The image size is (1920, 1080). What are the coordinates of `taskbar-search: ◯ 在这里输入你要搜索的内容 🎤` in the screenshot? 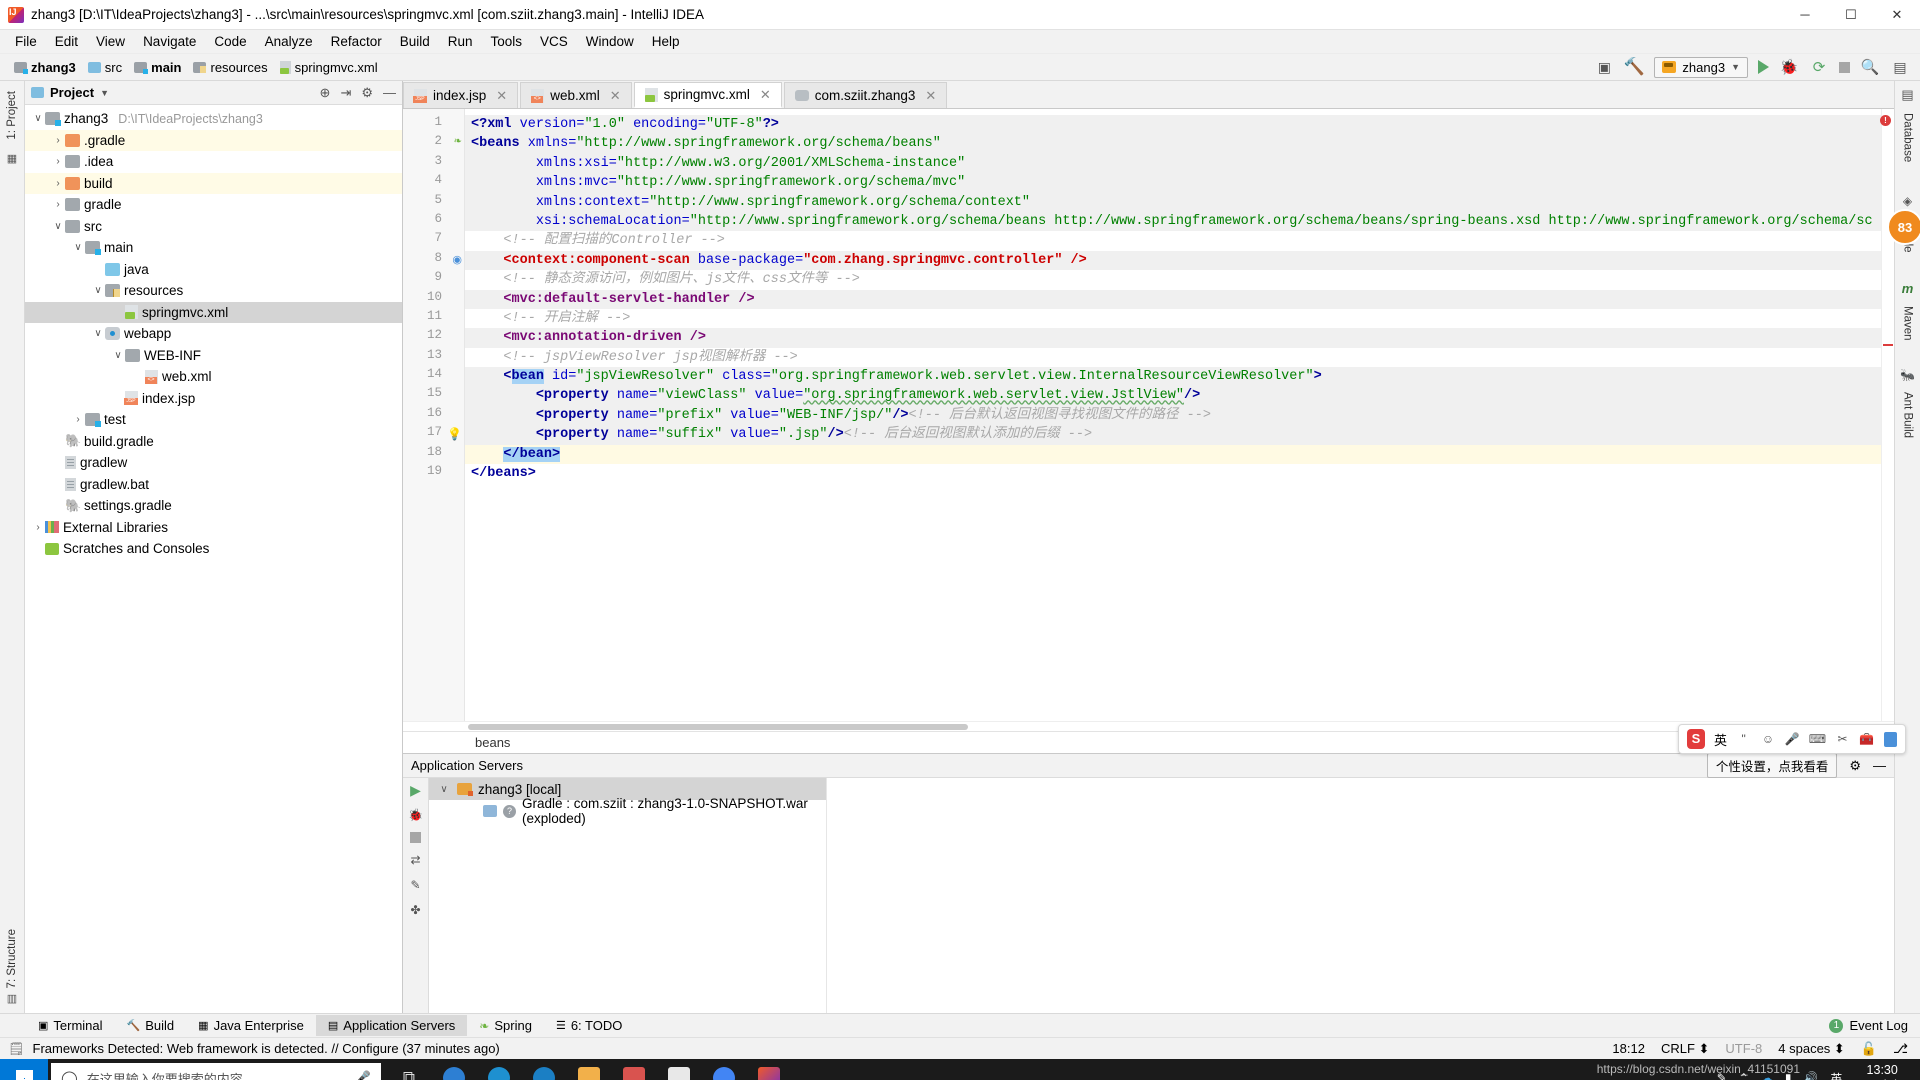 It's located at (216, 1071).